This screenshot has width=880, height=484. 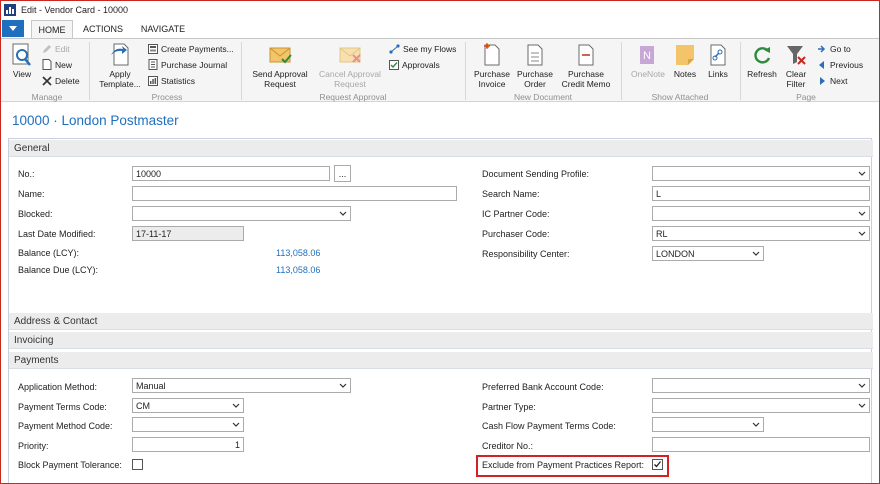 I want to click on group-label-show-attached: Show Attached, so click(x=680, y=97).